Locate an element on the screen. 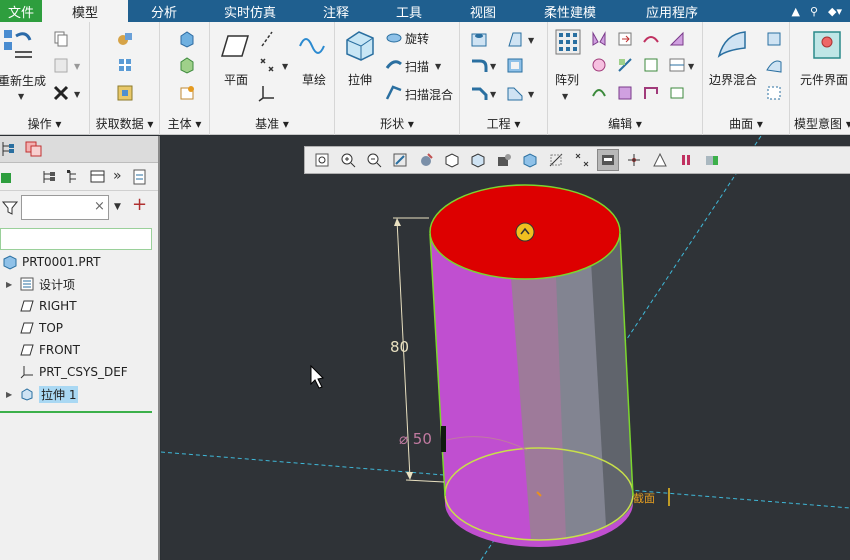 The height and width of the screenshot is (560, 850). coordinate-system-icon is located at coordinates (267, 93).